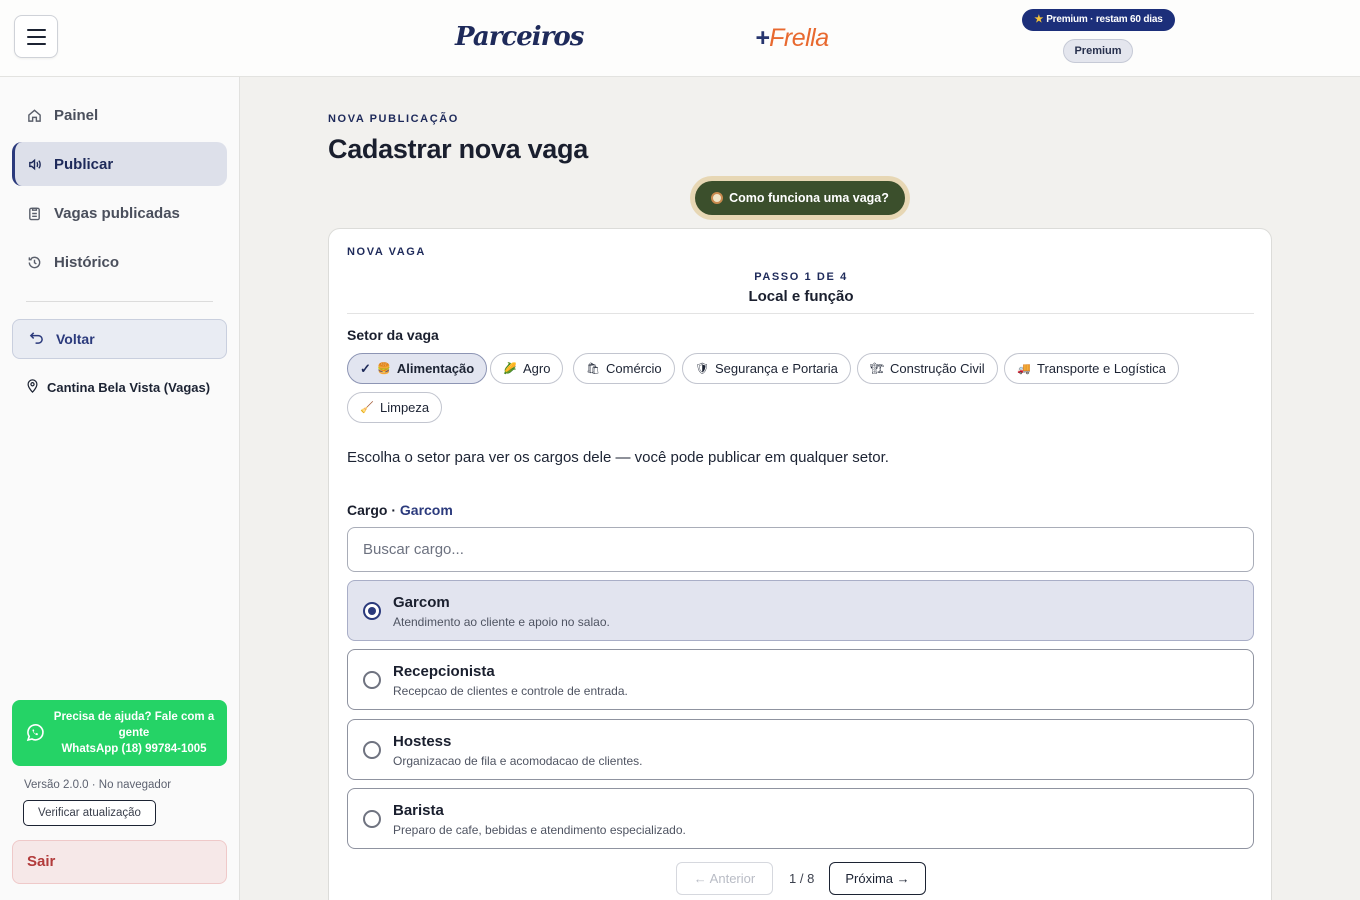 The width and height of the screenshot is (1360, 900). I want to click on star-icon: ★, so click(1039, 19).